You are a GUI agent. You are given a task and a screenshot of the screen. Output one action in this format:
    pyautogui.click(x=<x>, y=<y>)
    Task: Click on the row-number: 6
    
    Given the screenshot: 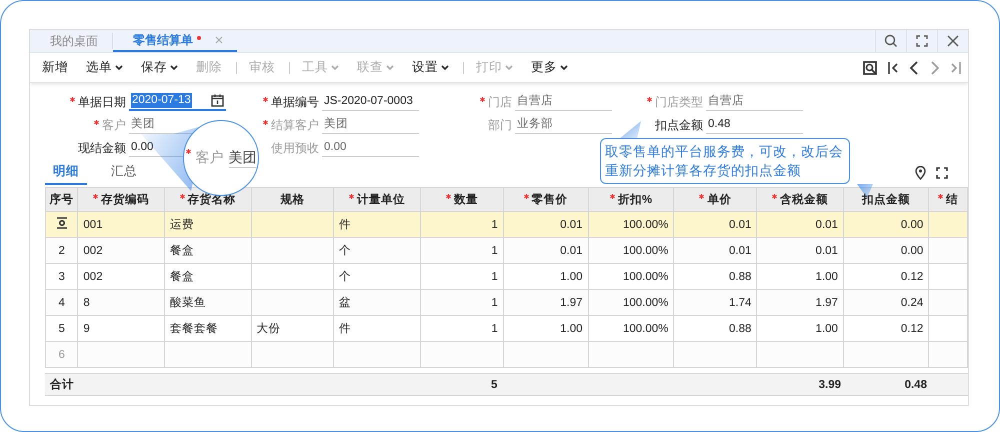 What is the action you would take?
    pyautogui.click(x=61, y=354)
    